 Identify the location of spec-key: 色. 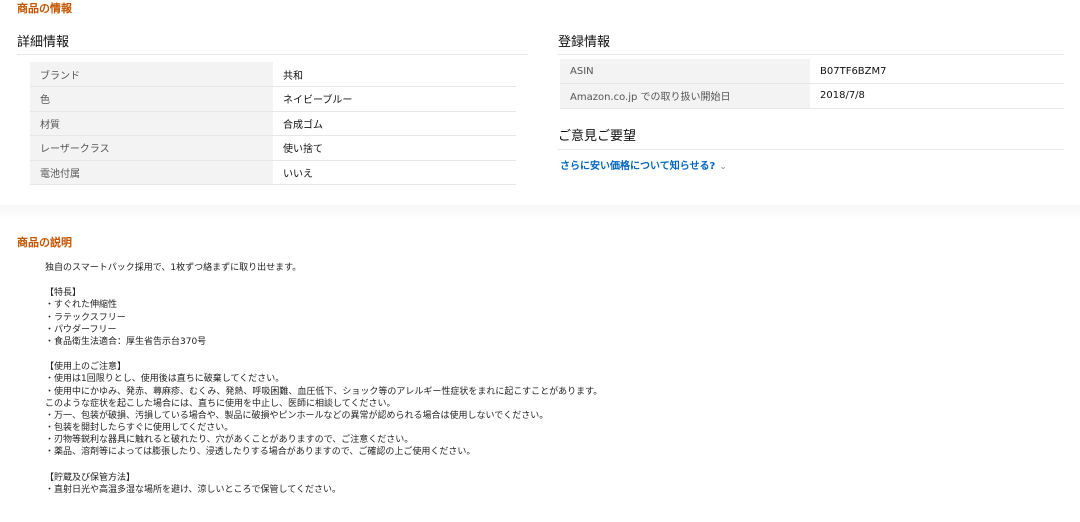
(151, 99).